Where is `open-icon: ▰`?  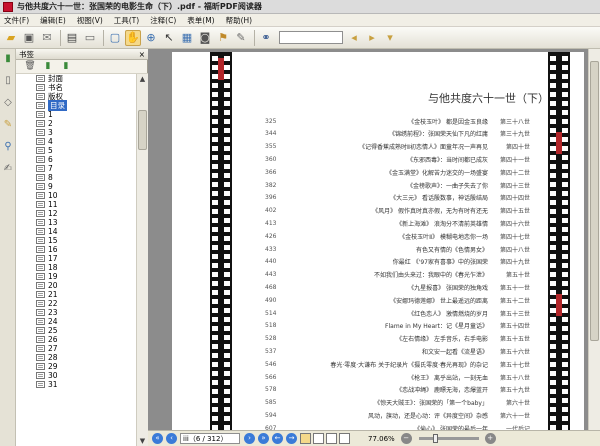 open-icon: ▰ is located at coordinates (11, 38).